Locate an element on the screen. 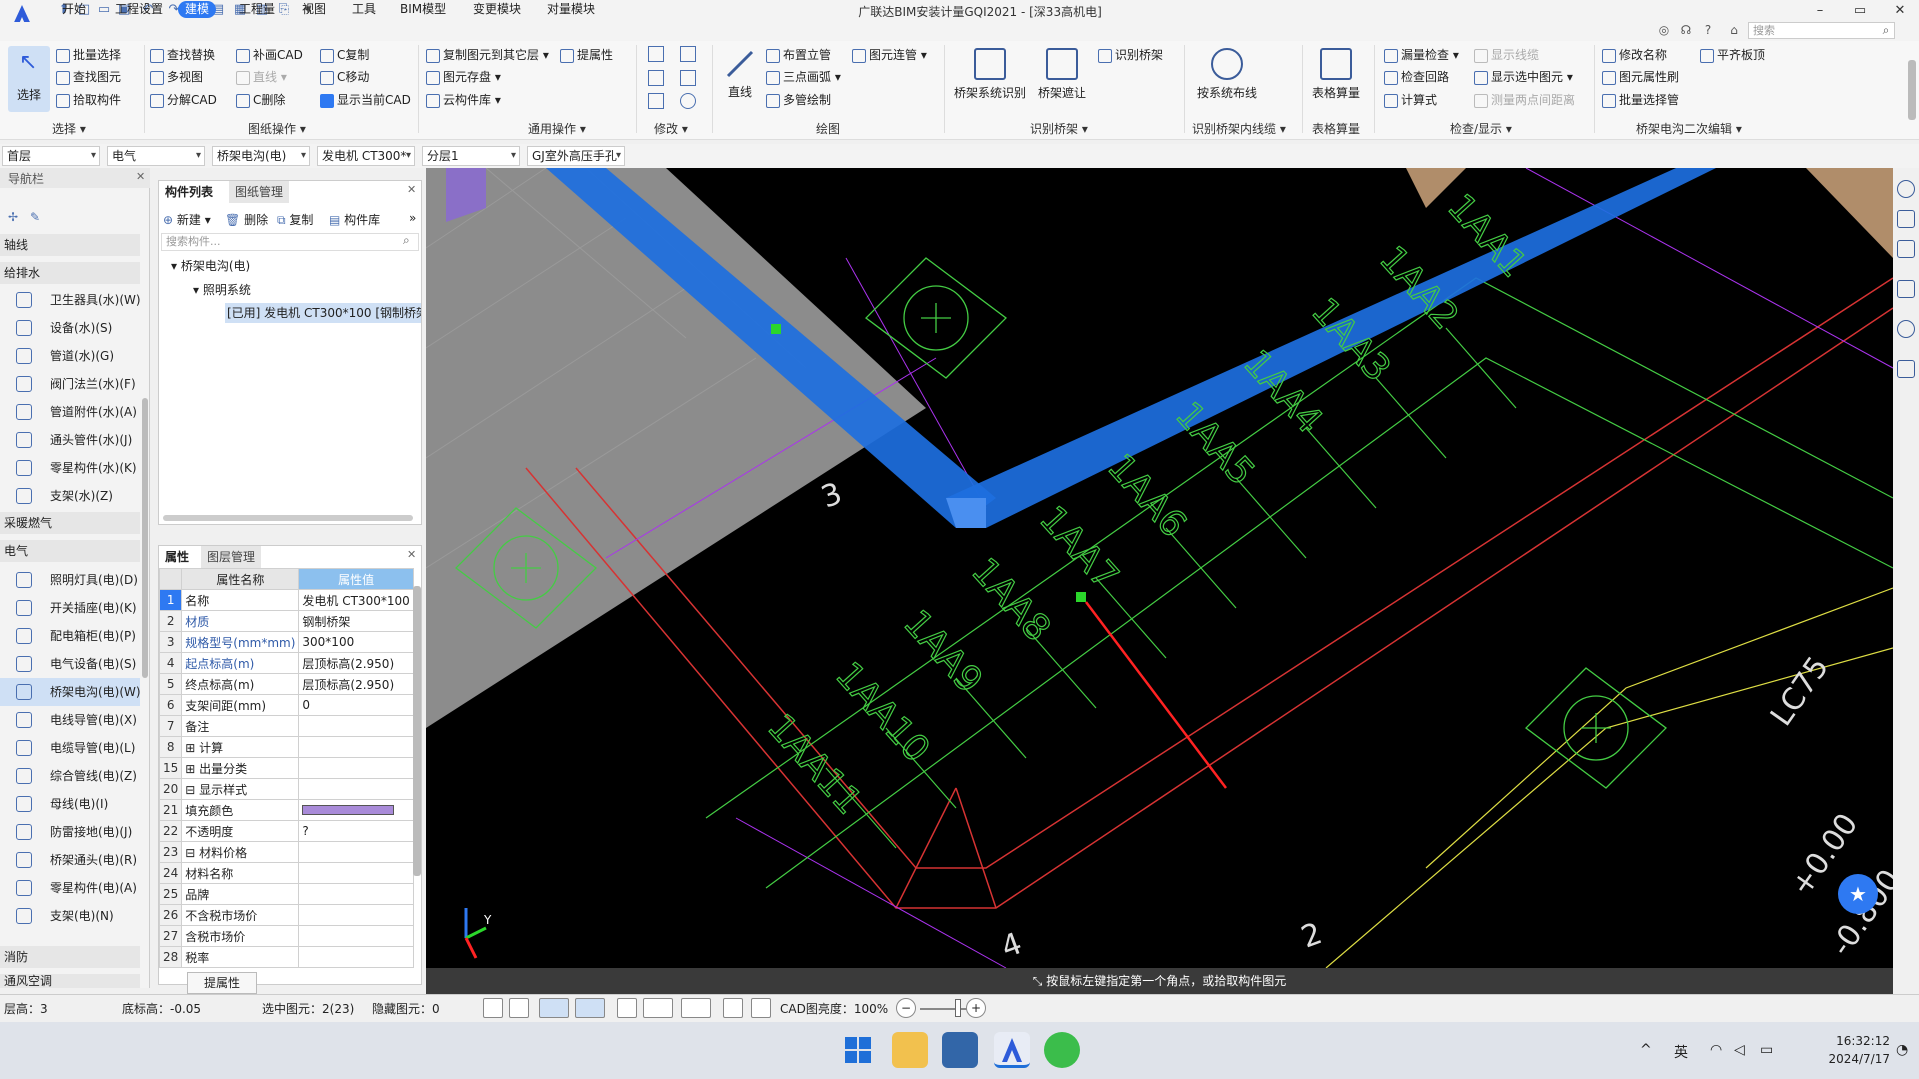 The image size is (1919, 1079). pick-component-button: 拾取构件 is located at coordinates (88, 100).